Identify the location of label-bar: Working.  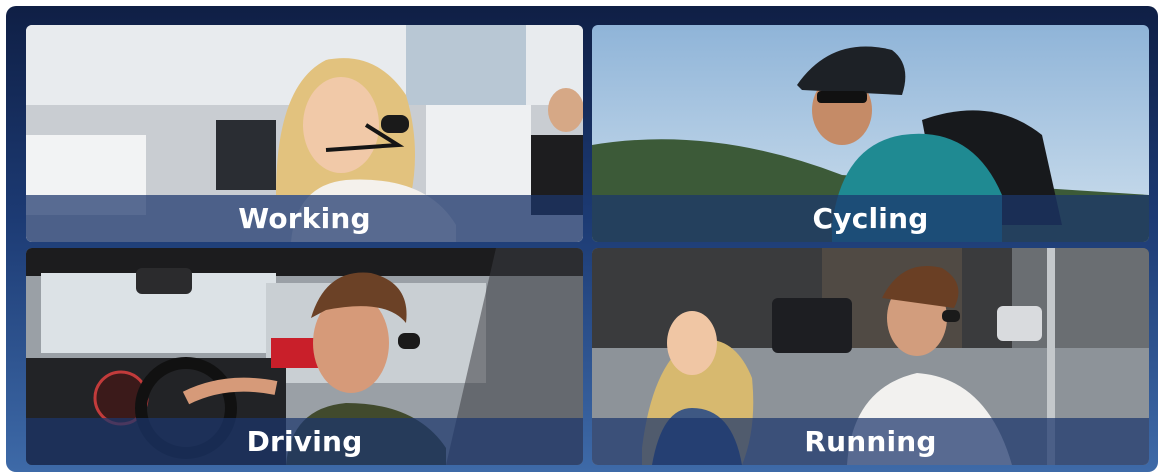
(304, 218).